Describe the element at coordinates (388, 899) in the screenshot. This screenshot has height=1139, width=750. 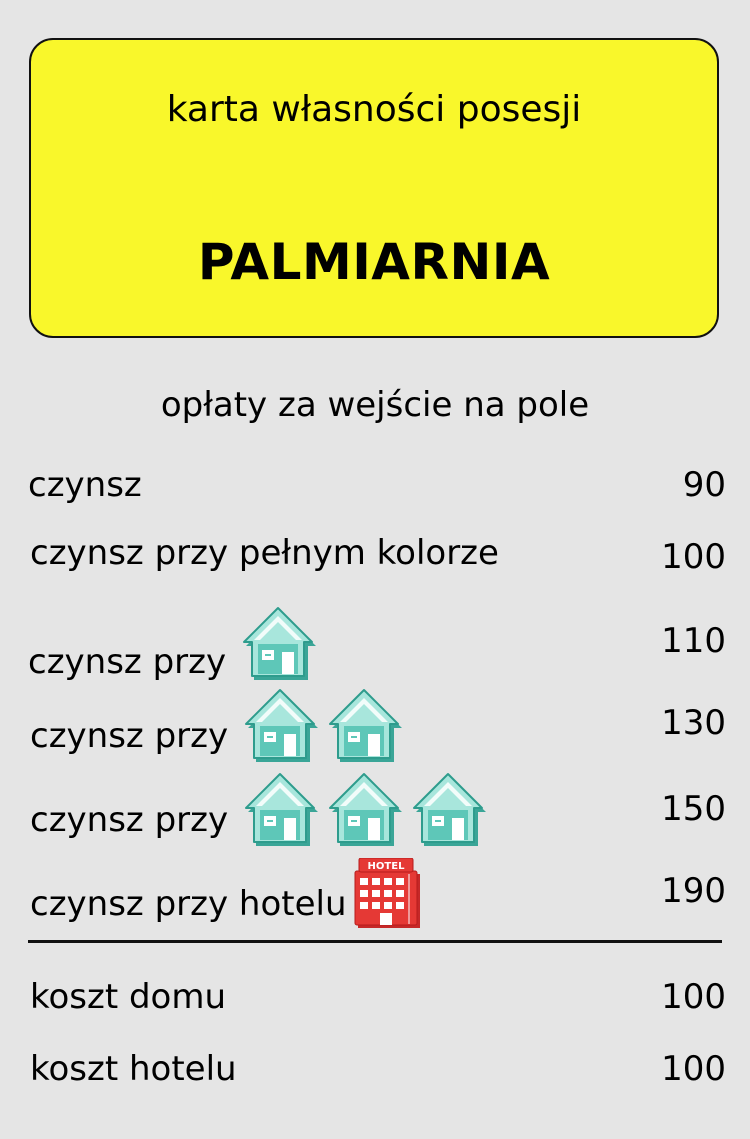
I see `hotel-icon: HOTEL` at that location.